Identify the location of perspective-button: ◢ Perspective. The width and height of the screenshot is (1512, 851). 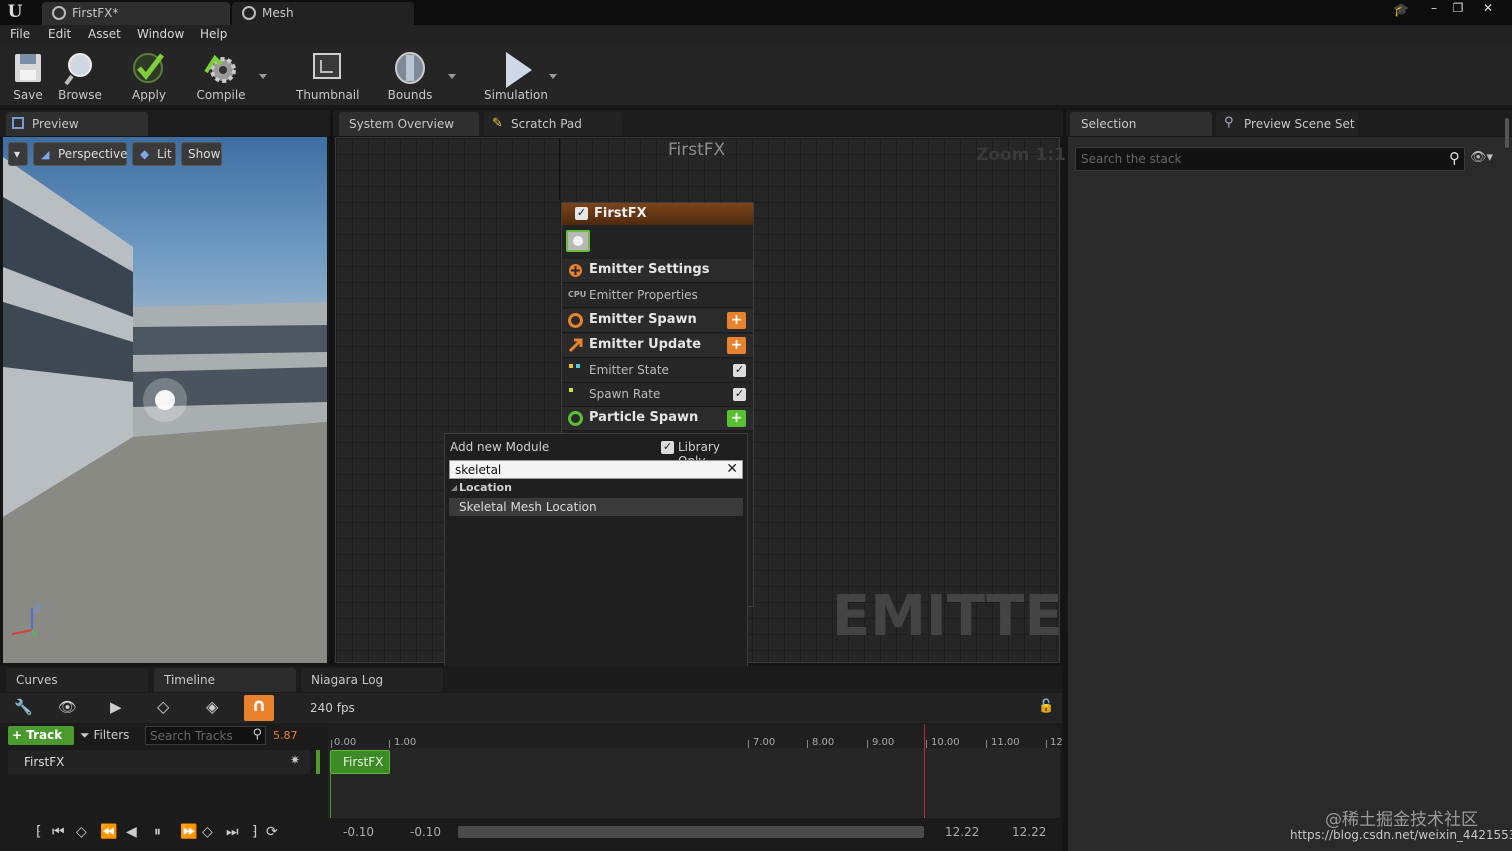
(80, 154).